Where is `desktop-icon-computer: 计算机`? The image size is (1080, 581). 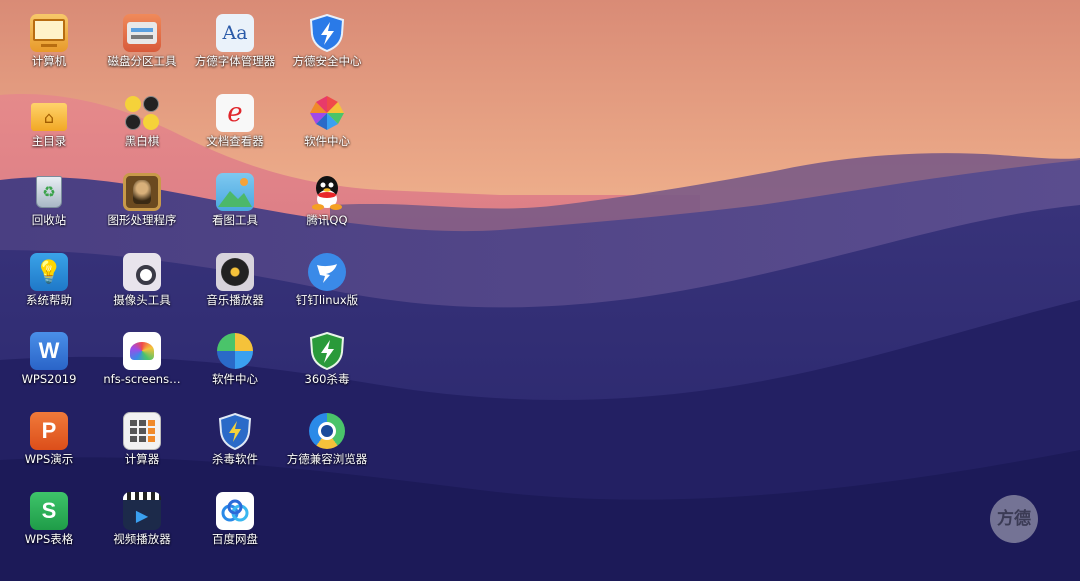
desktop-icon-computer: 计算机 is located at coordinates (49, 41).